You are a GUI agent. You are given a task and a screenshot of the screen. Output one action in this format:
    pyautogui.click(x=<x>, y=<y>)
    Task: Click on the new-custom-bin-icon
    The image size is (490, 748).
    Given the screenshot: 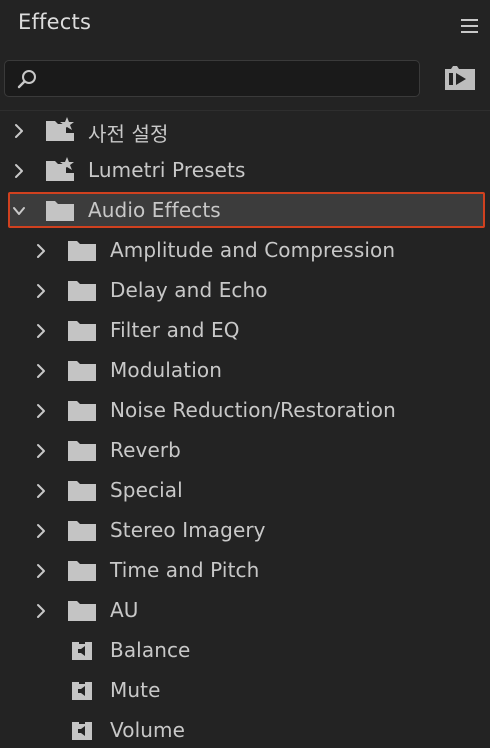 What is the action you would take?
    pyautogui.click(x=460, y=78)
    